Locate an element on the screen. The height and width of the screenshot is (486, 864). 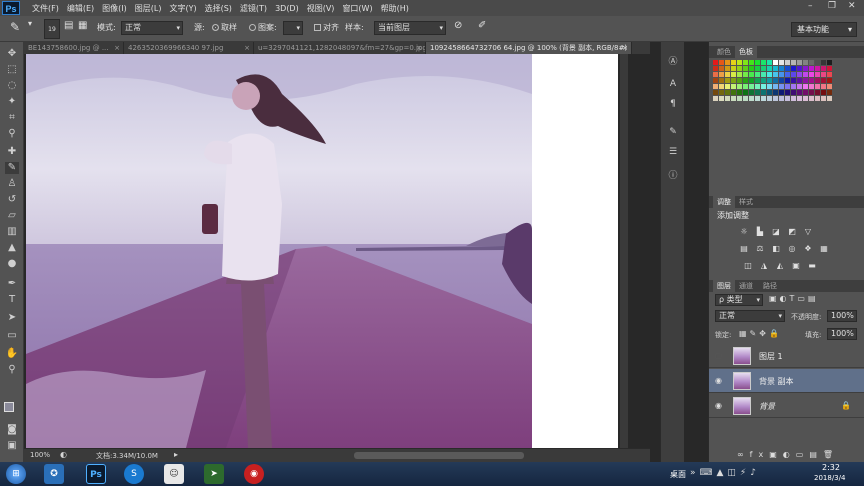
brush-presets-icon: ✎ is located at coordinates (673, 132).